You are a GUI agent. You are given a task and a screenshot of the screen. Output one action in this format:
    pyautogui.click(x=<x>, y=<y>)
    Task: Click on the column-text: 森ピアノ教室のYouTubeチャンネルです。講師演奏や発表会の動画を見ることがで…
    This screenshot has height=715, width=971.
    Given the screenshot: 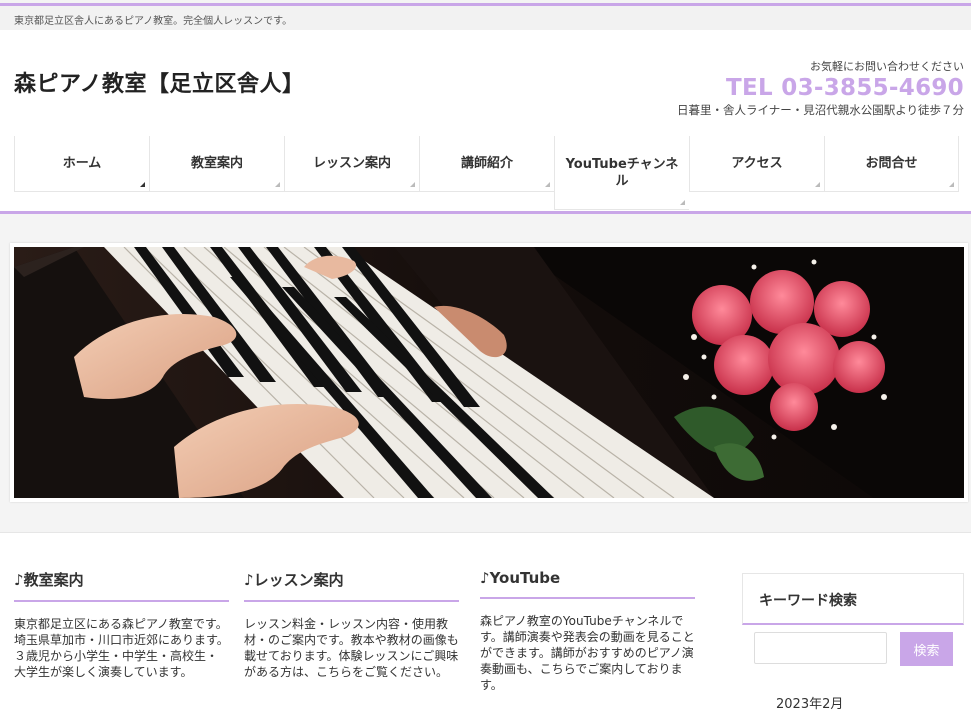 What is the action you would take?
    pyautogui.click(x=587, y=653)
    